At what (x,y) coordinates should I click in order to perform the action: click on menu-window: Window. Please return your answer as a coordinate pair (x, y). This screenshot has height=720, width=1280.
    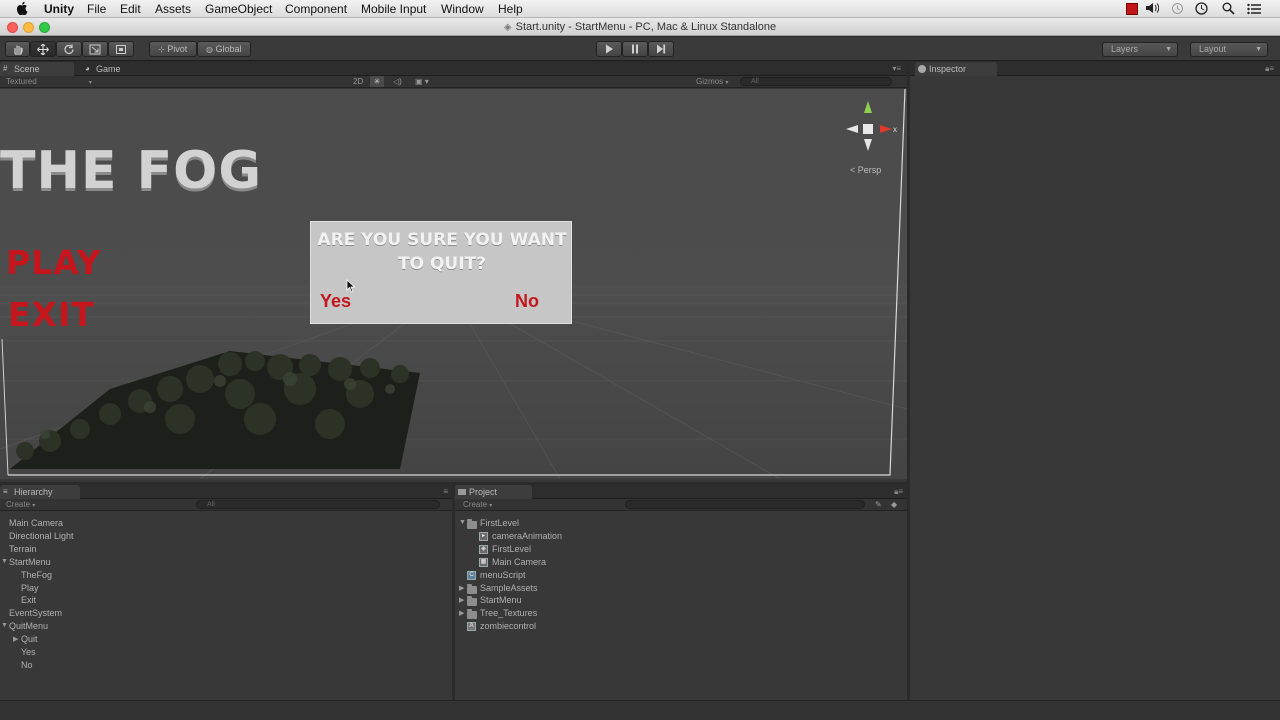
    Looking at the image, I should click on (462, 9).